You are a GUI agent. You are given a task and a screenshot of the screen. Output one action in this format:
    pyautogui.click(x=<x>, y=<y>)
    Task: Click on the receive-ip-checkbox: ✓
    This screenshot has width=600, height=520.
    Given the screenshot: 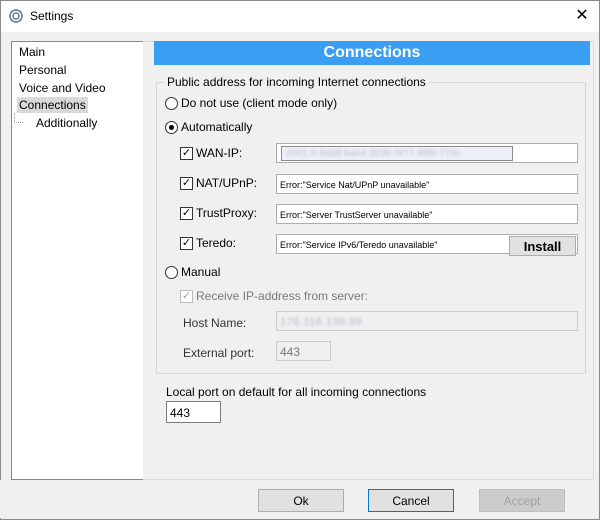 What is the action you would take?
    pyautogui.click(x=186, y=296)
    